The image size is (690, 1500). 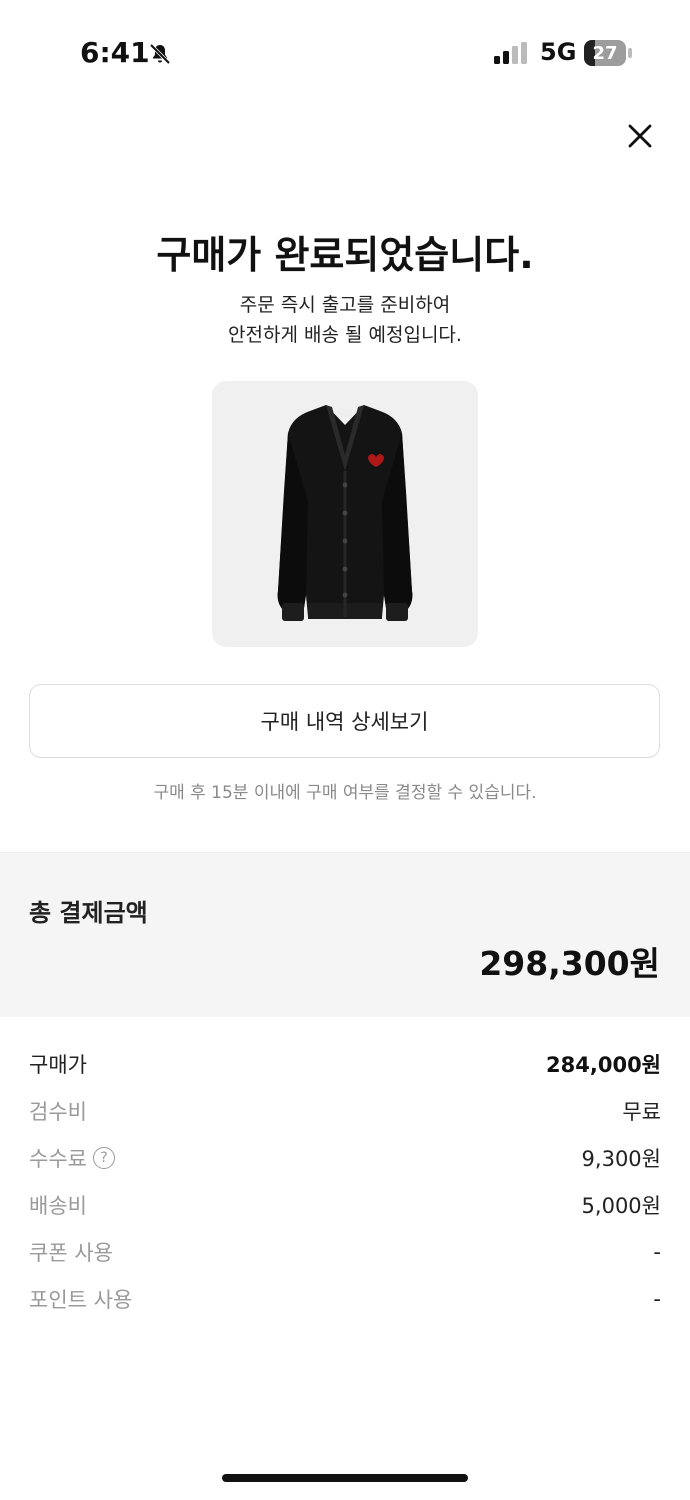 I want to click on page-title: 구매가 완료되었습니다., so click(x=345, y=255).